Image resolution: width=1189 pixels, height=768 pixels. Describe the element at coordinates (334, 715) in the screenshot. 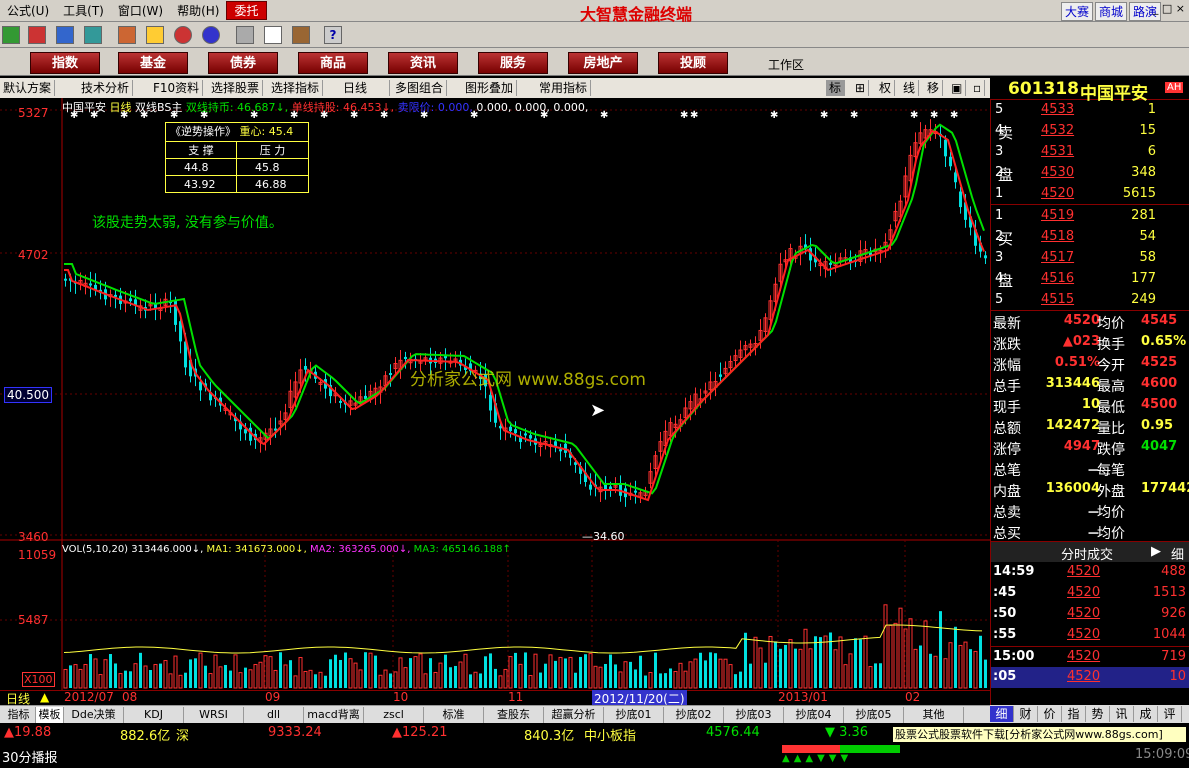

I see `indicator-tab: macd背离` at that location.